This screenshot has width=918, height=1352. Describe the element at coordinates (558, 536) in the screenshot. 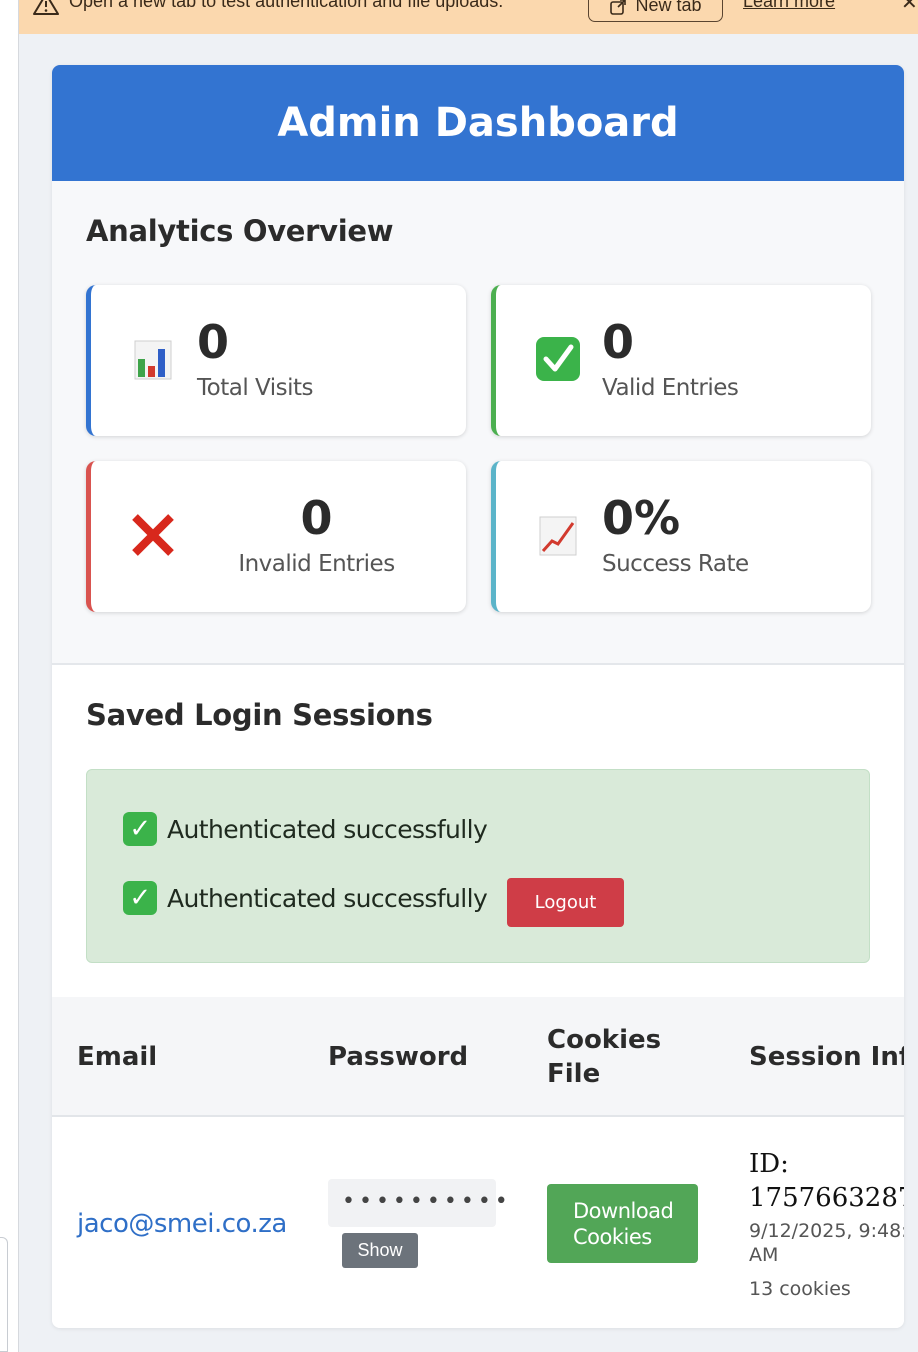

I see `trend-chart-icon` at that location.